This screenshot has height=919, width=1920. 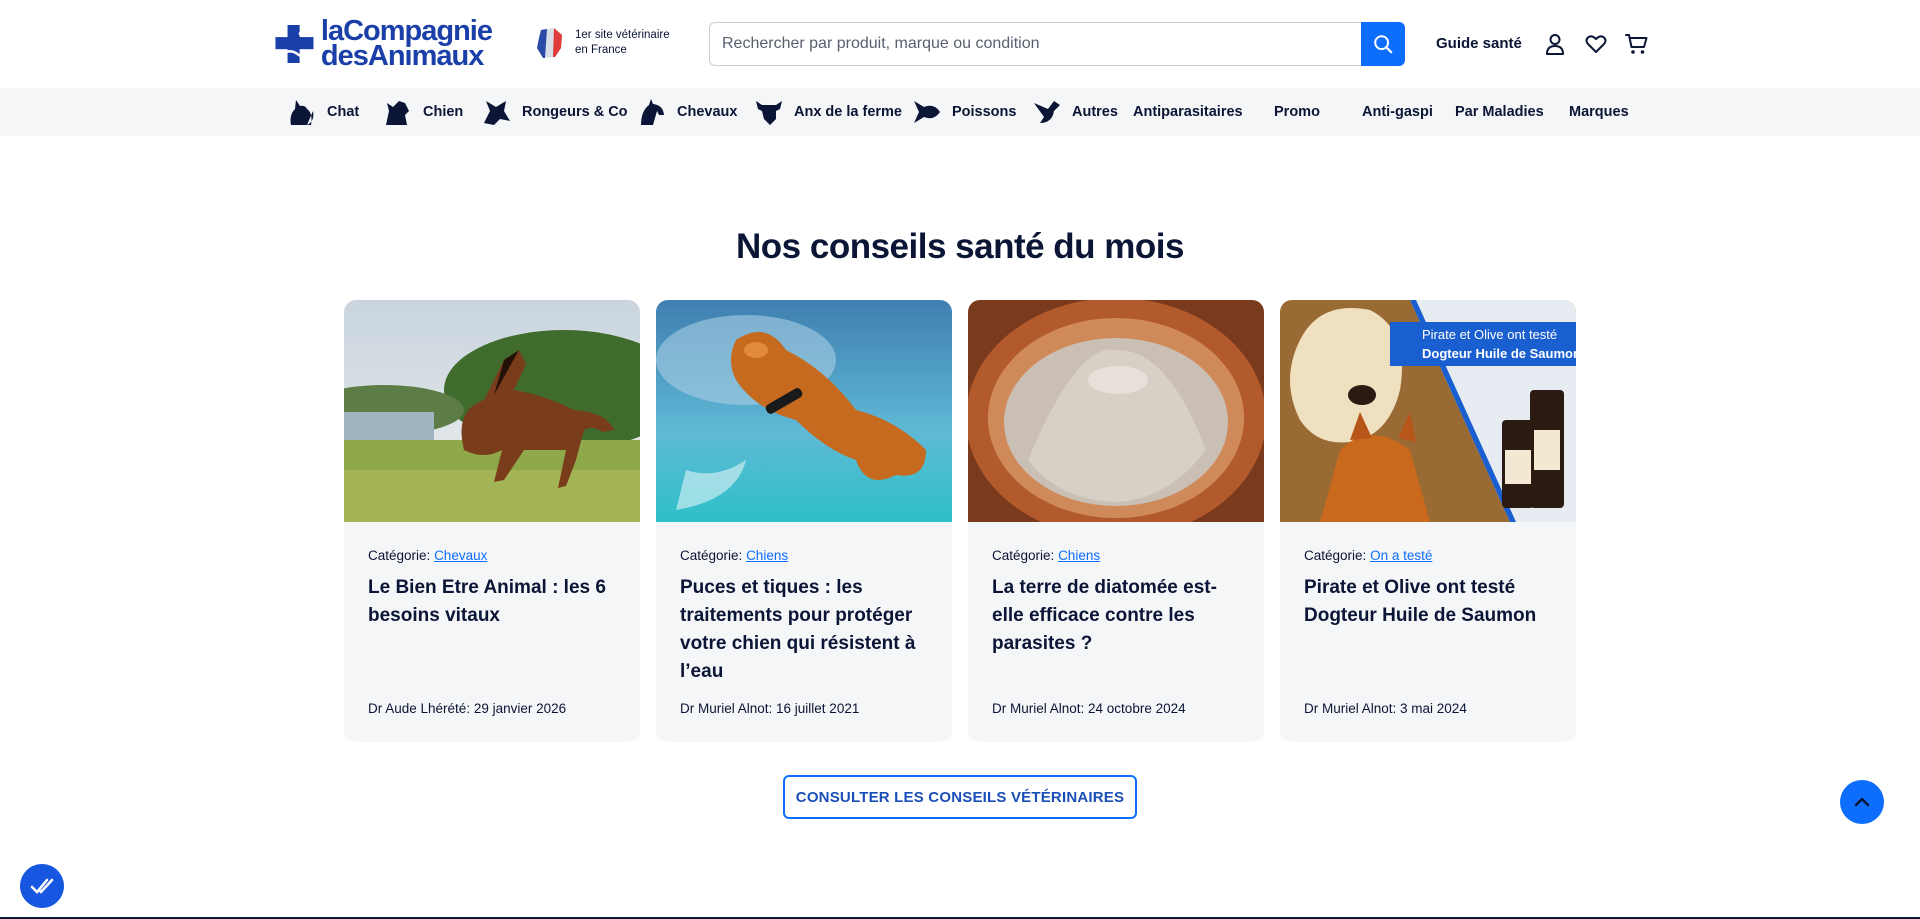 What do you see at coordinates (1035, 44) in the screenshot?
I see `search-input` at bounding box center [1035, 44].